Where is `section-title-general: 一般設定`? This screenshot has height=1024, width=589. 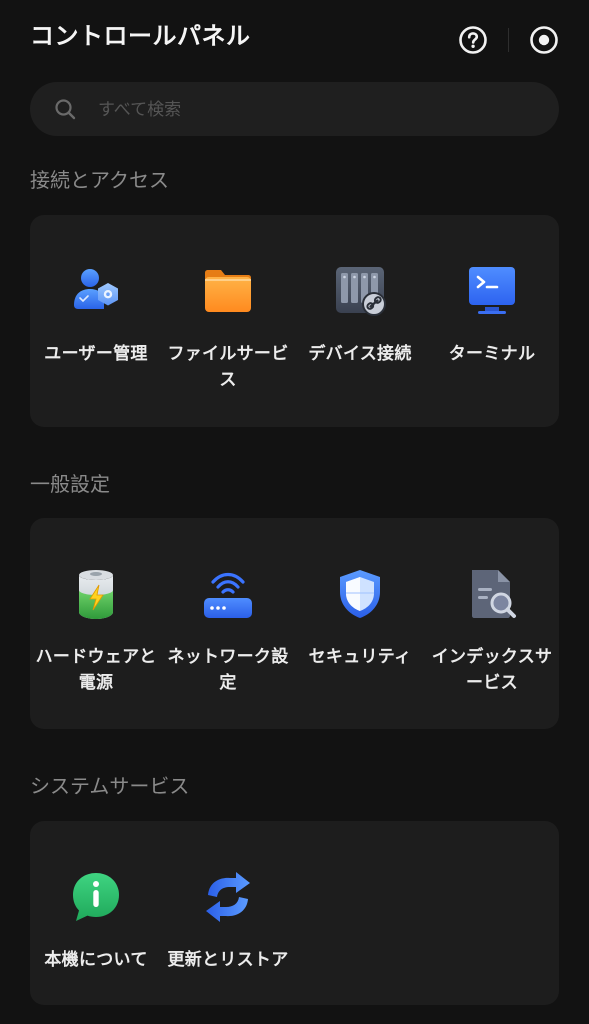
section-title-general: 一般設定 is located at coordinates (70, 484).